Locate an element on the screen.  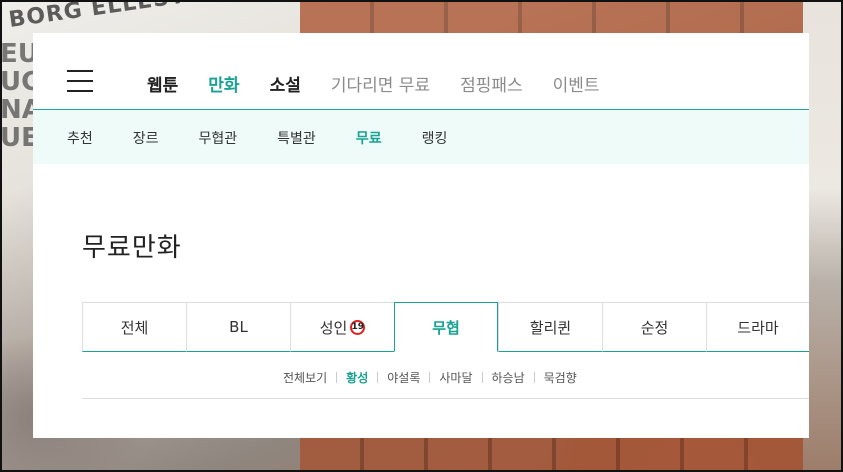
sub-navigation-bar: 추천 장르 무협관 특별관 무료 랭킹 is located at coordinates (421, 137).